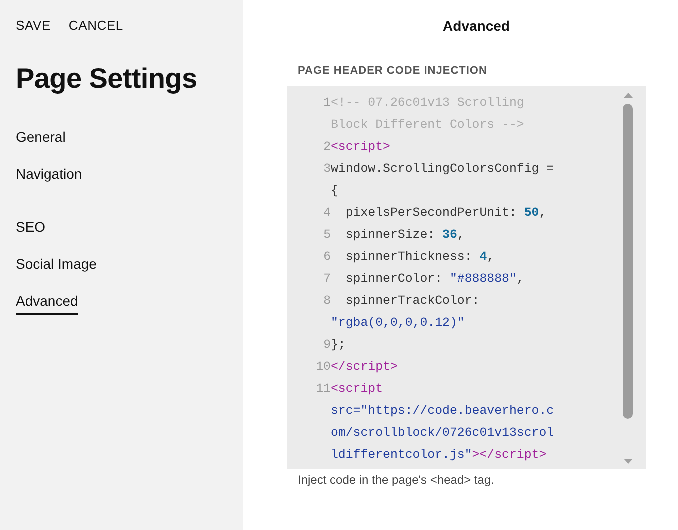 The image size is (678, 530). Describe the element at coordinates (323, 389) in the screenshot. I see `line-number: 11` at that location.